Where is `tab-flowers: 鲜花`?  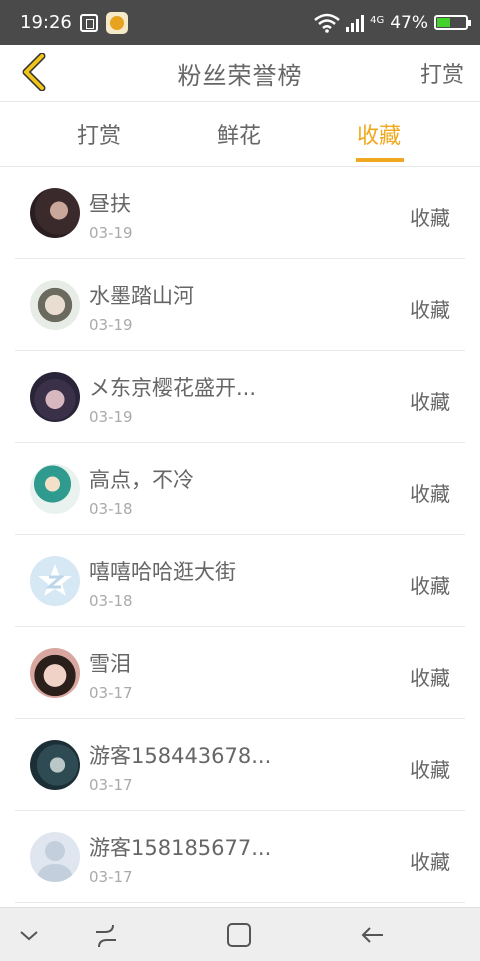 tab-flowers: 鲜花 is located at coordinates (239, 134).